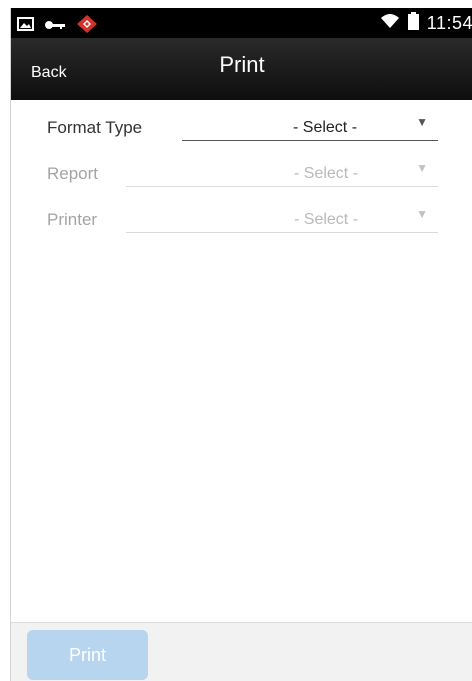 This screenshot has height=681, width=472. Describe the element at coordinates (282, 172) in the screenshot. I see `report-select: - Select - ▼` at that location.